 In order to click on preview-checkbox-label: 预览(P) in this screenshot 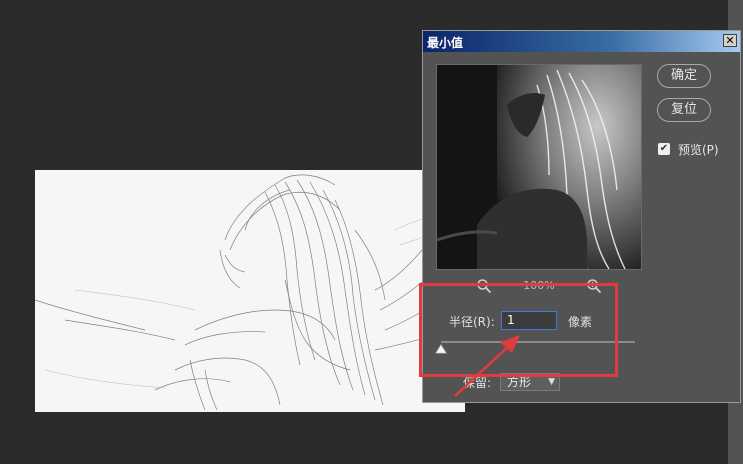, I will do `click(698, 149)`.